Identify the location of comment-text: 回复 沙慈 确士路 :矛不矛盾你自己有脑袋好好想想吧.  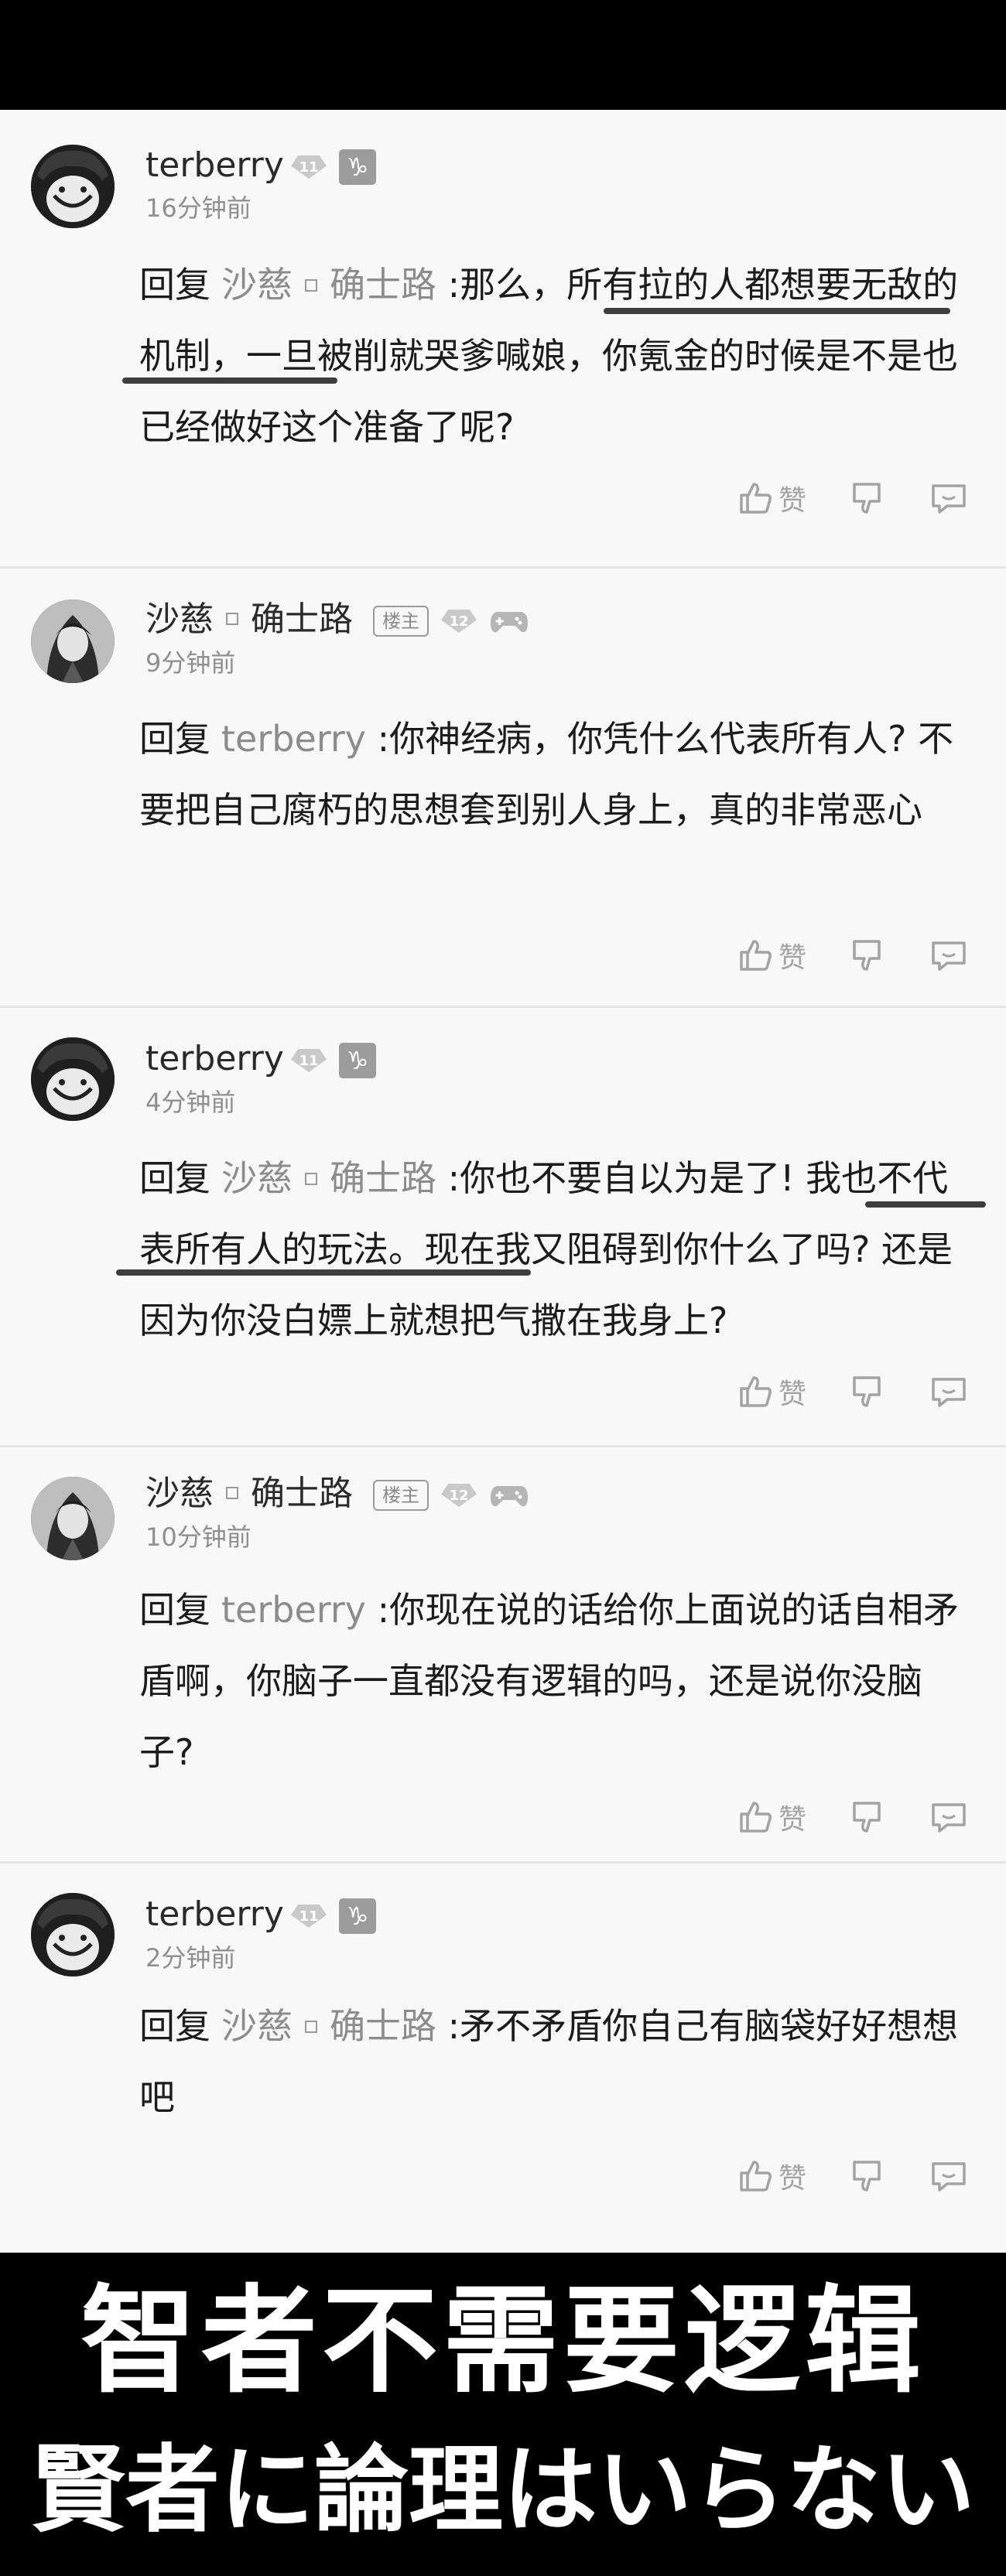
(557, 2061).